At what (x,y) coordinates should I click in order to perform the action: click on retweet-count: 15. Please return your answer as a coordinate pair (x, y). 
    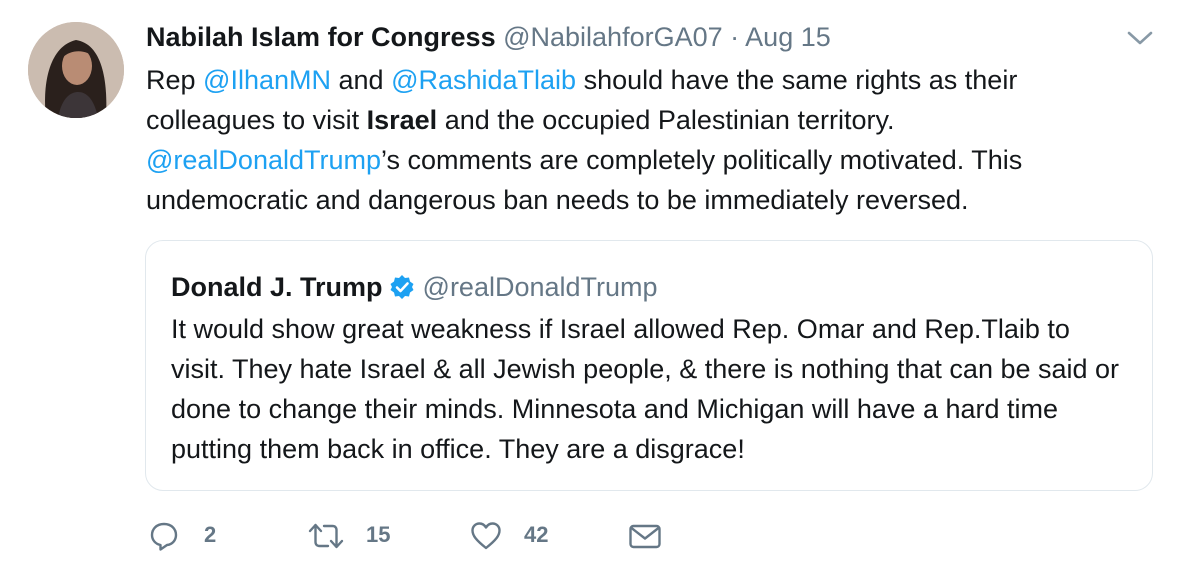
    Looking at the image, I should click on (378, 534).